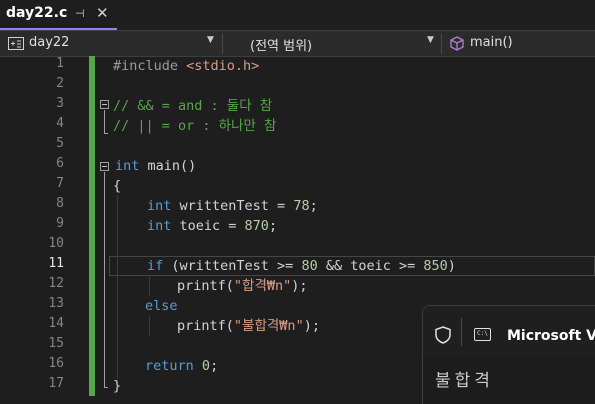 The width and height of the screenshot is (595, 404). Describe the element at coordinates (297, 15) in the screenshot. I see `tab-bar: day22.c ⊣ ✕` at that location.